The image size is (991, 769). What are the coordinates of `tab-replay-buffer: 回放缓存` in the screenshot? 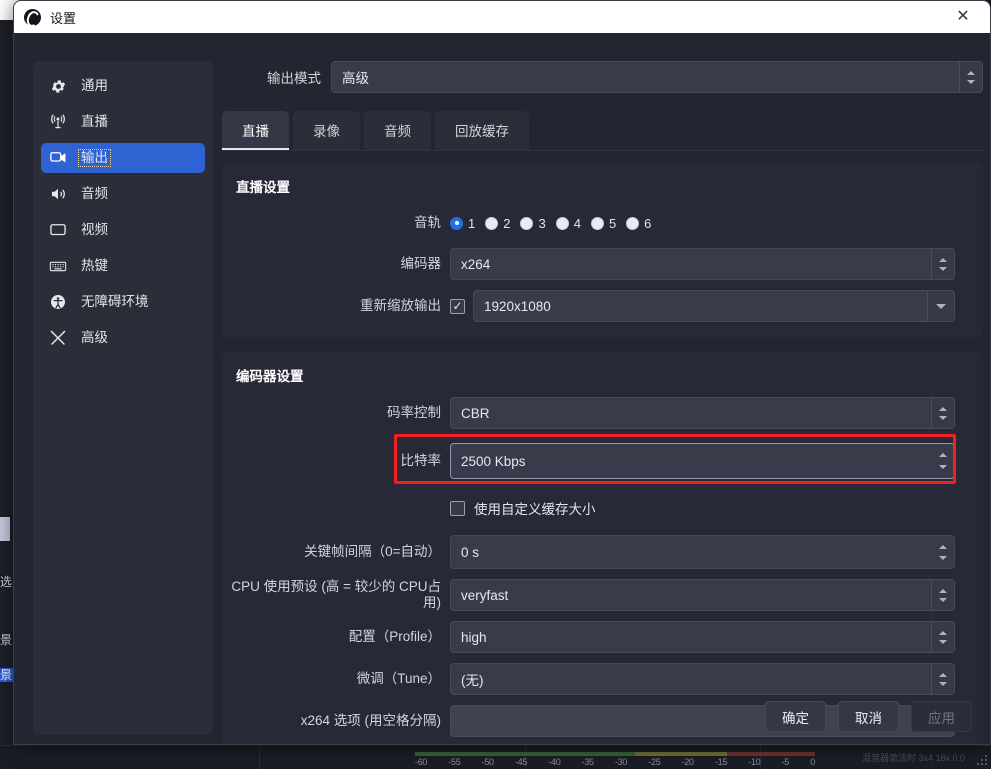 It's located at (482, 130).